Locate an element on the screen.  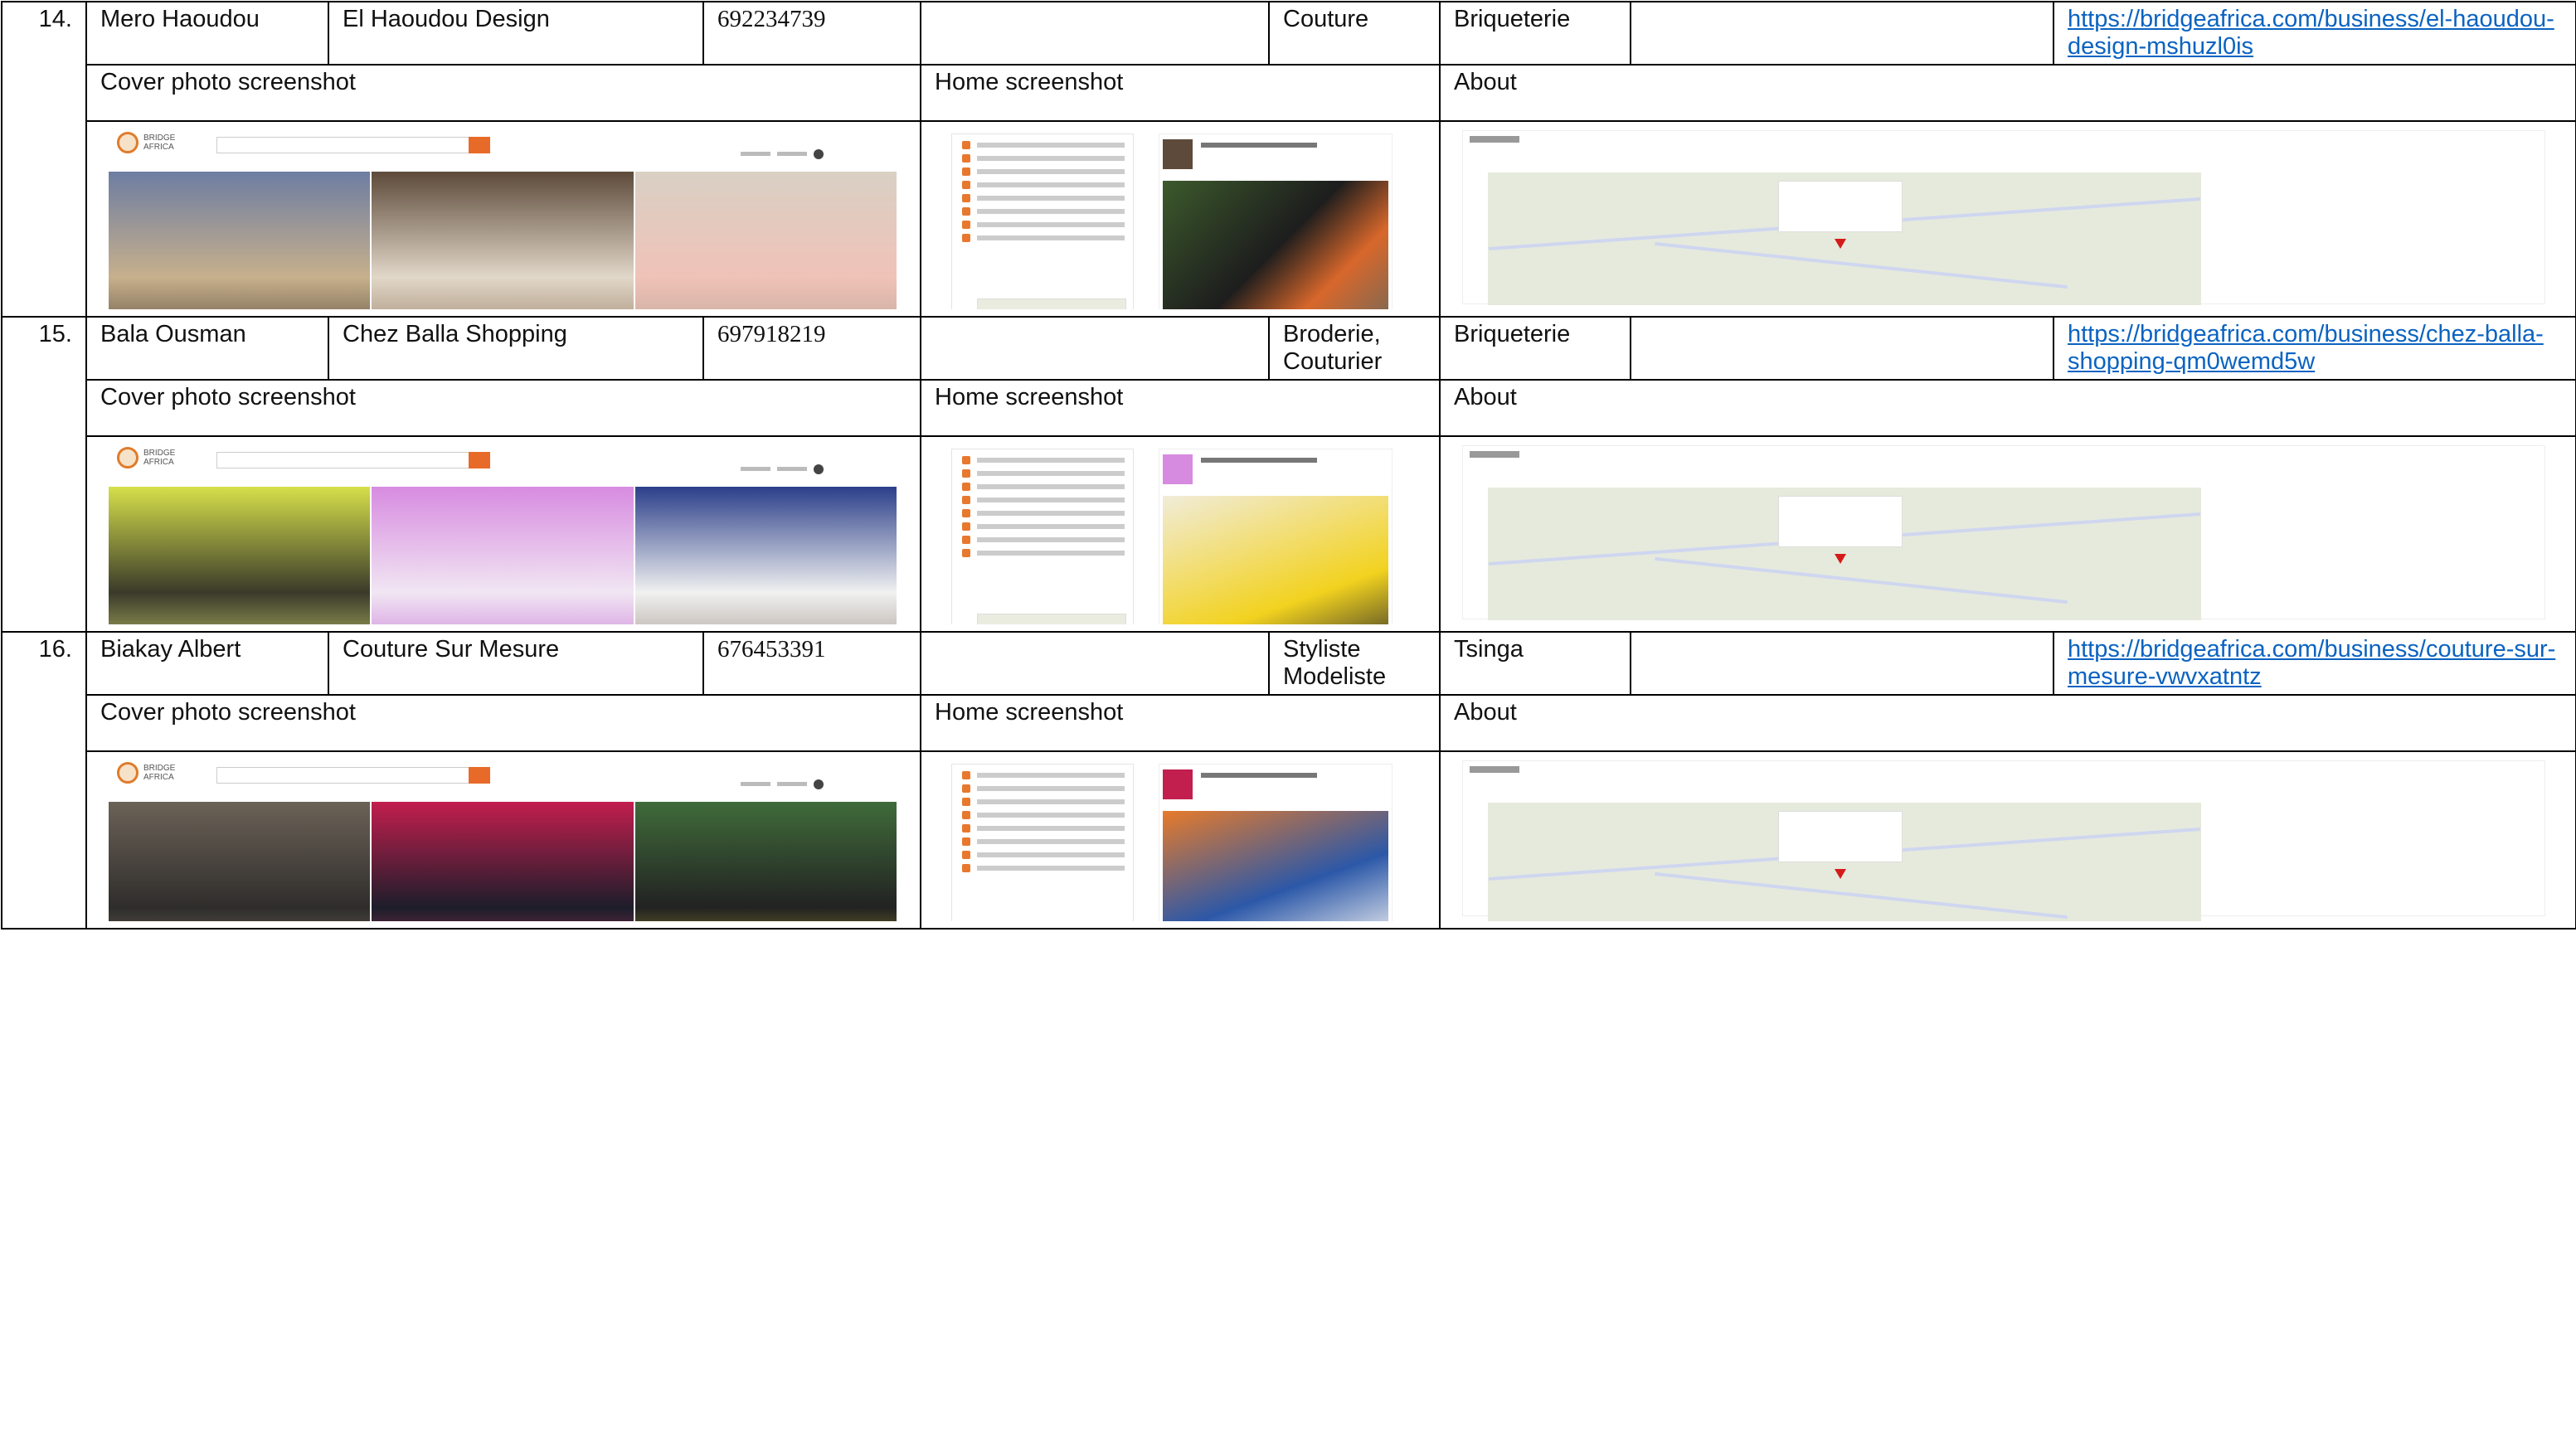
owner-name: Mero Haoudou is located at coordinates (207, 33).